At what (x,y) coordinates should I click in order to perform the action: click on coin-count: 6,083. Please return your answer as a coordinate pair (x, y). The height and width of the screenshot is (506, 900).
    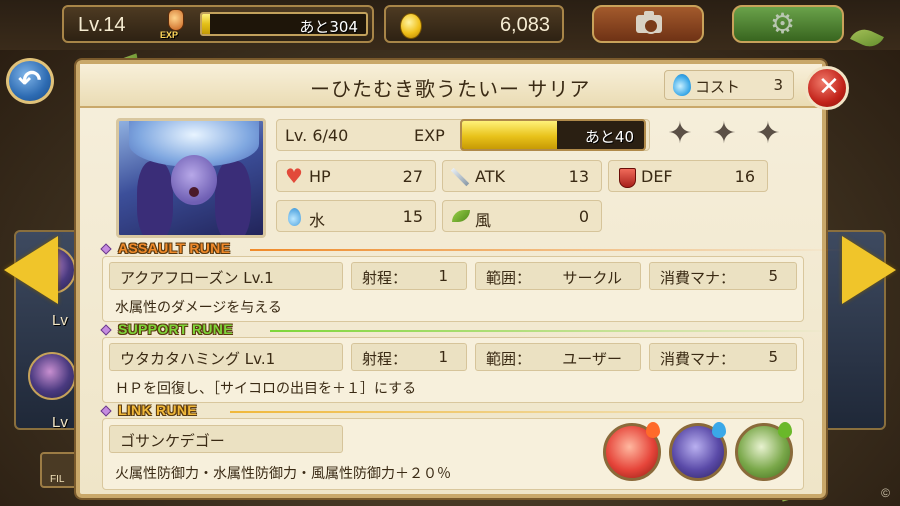
    Looking at the image, I should click on (524, 25).